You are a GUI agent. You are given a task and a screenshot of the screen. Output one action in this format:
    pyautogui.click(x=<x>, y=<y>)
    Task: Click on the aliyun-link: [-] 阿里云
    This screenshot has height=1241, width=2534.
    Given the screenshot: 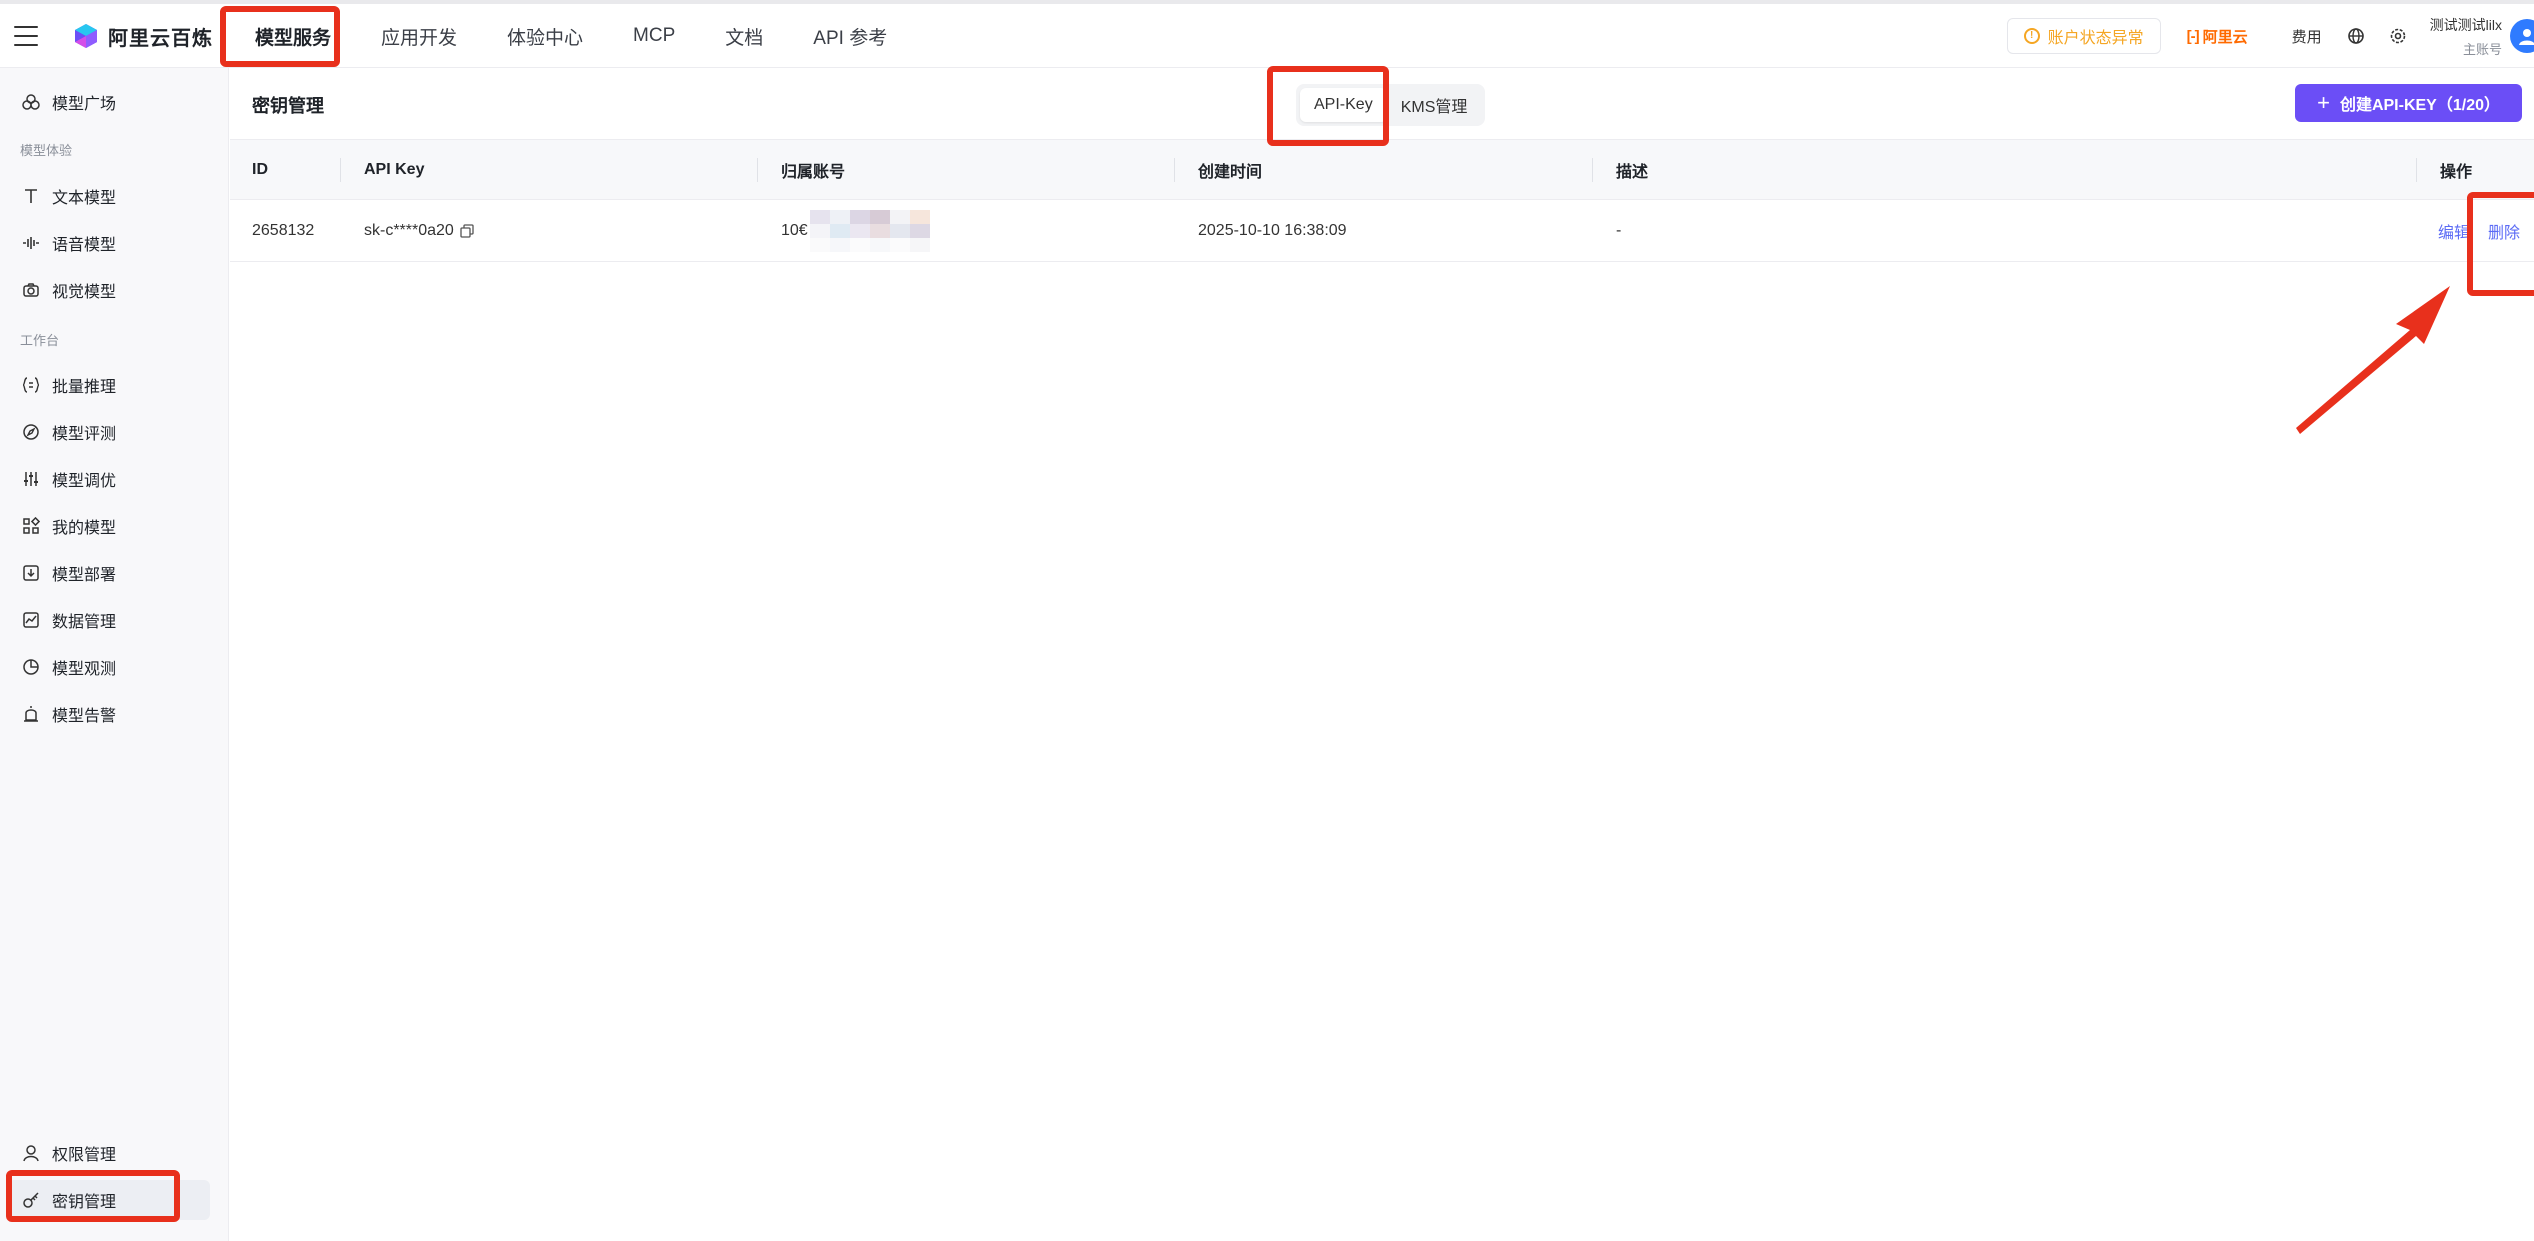 What is the action you would take?
    pyautogui.click(x=2217, y=36)
    